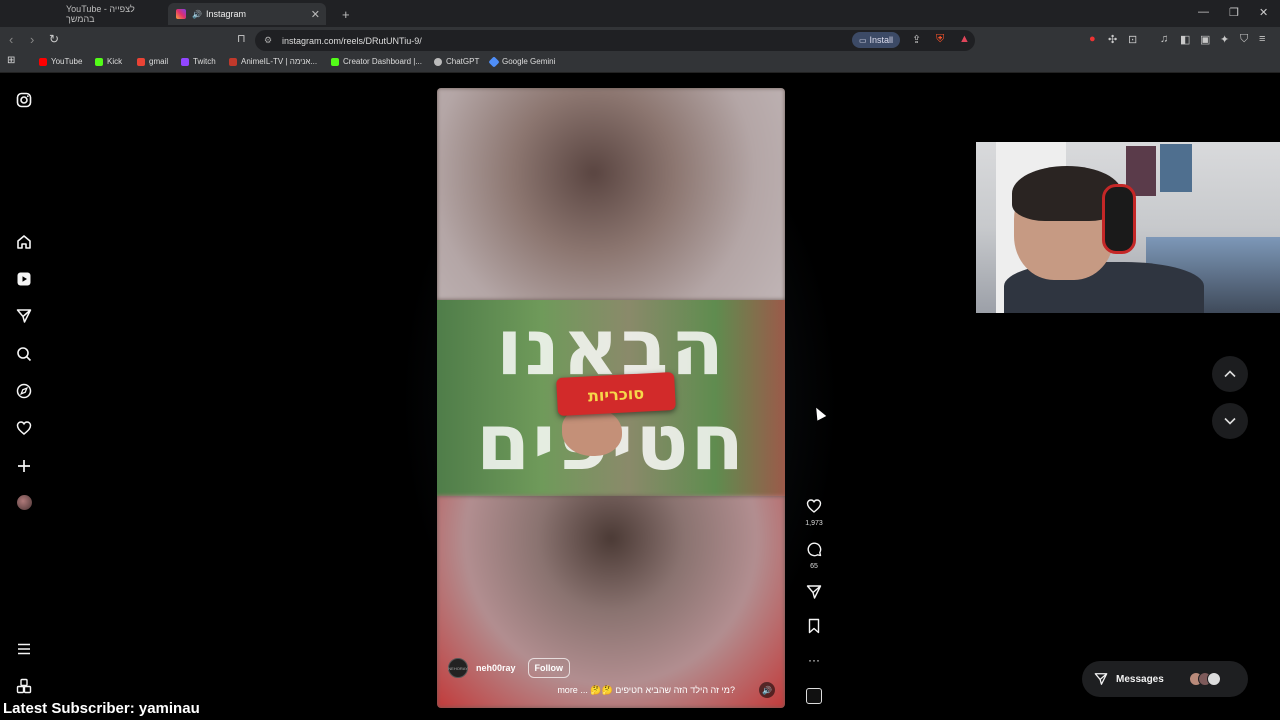 The image size is (1280, 720). What do you see at coordinates (814, 523) in the screenshot?
I see `like-count: 1,973` at bounding box center [814, 523].